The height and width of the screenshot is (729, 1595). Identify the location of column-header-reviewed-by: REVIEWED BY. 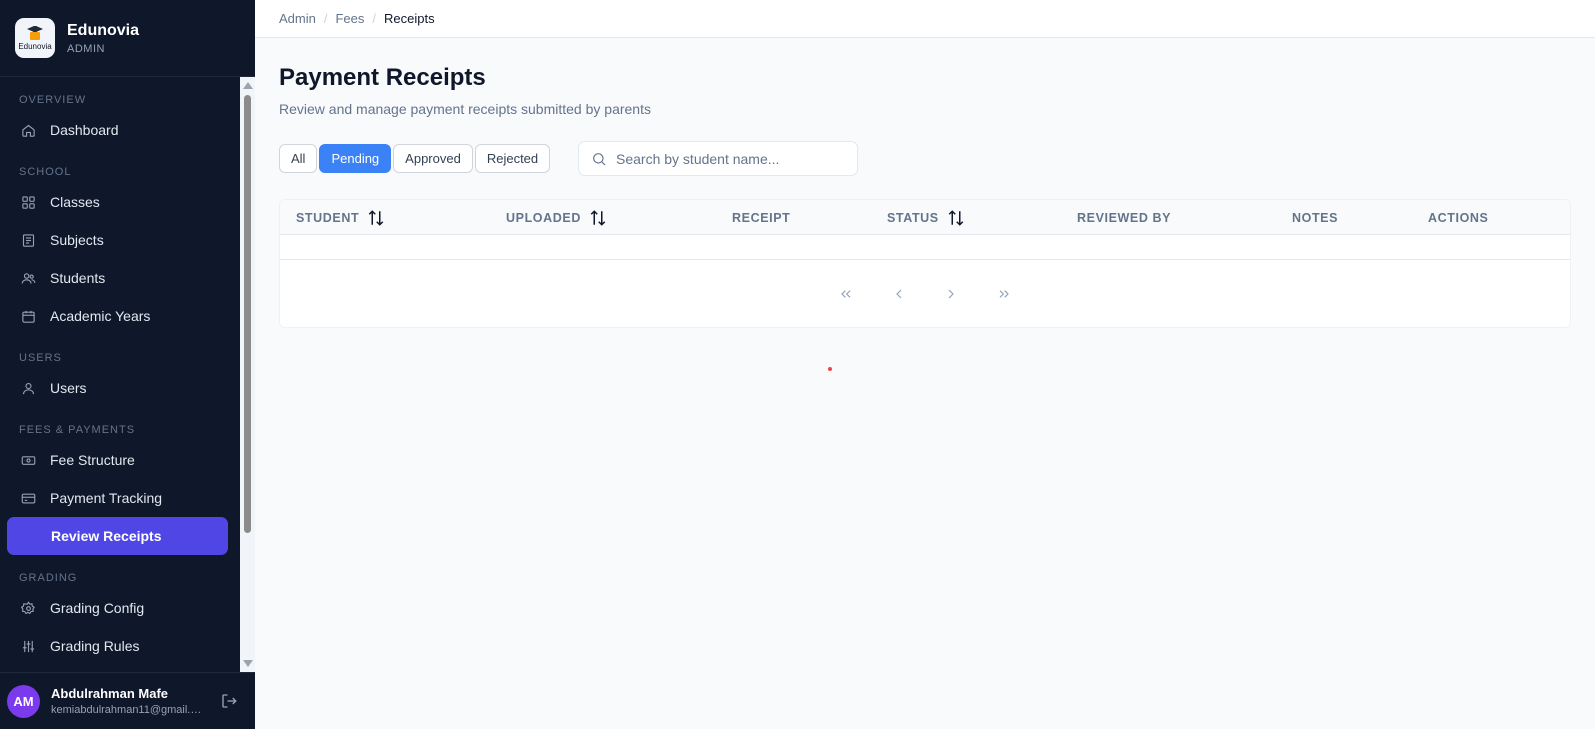
(1124, 217).